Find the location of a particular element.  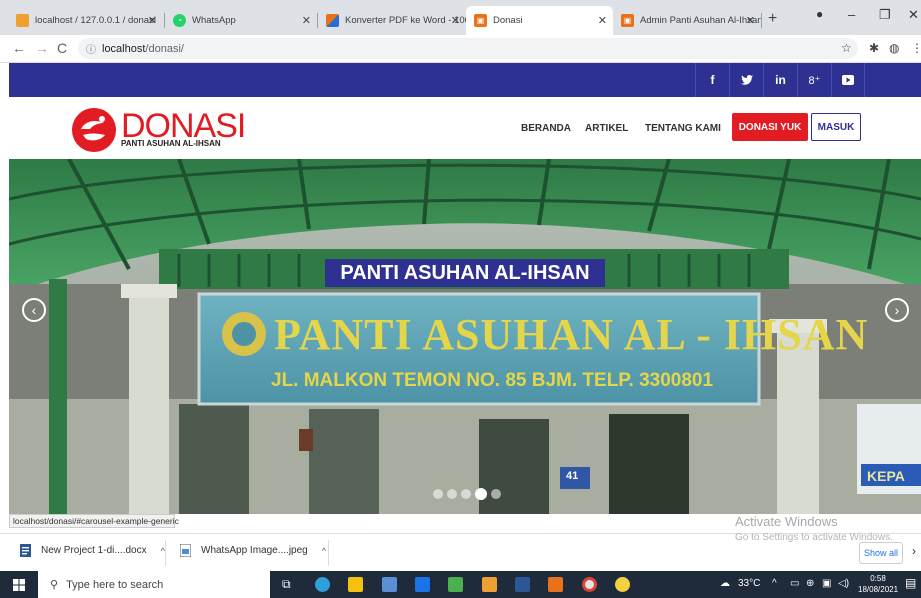

carousel-caption: PANTI ASUHAN AL-IHSAN is located at coordinates (465, 273).